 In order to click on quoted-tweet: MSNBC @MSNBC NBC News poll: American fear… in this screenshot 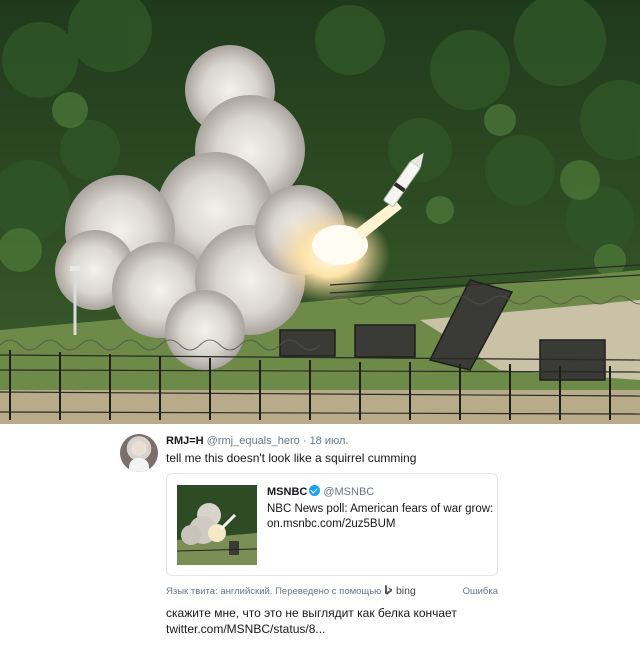, I will do `click(332, 524)`.